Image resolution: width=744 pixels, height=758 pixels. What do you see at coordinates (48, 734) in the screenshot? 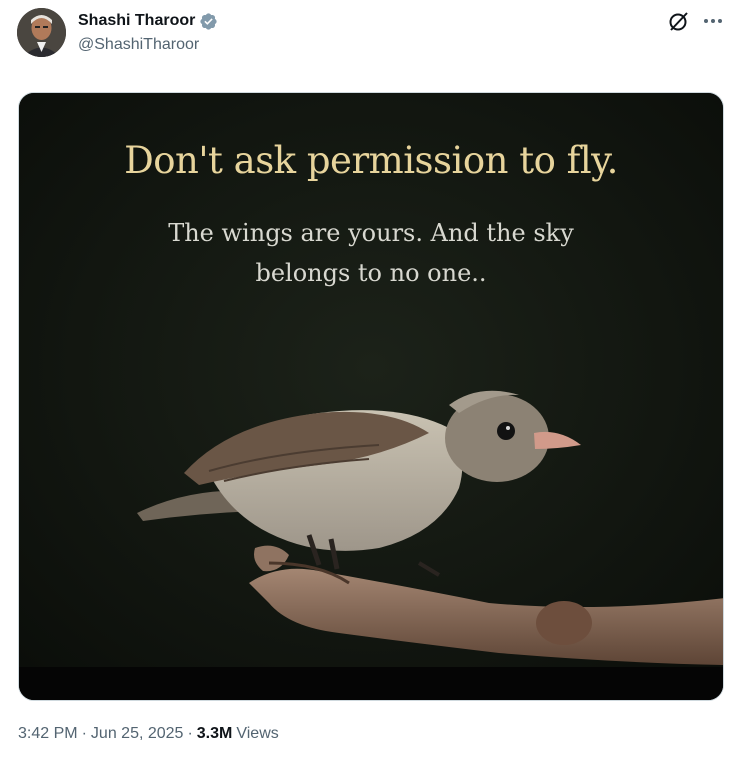
I see `post-time: 3:42 PM` at bounding box center [48, 734].